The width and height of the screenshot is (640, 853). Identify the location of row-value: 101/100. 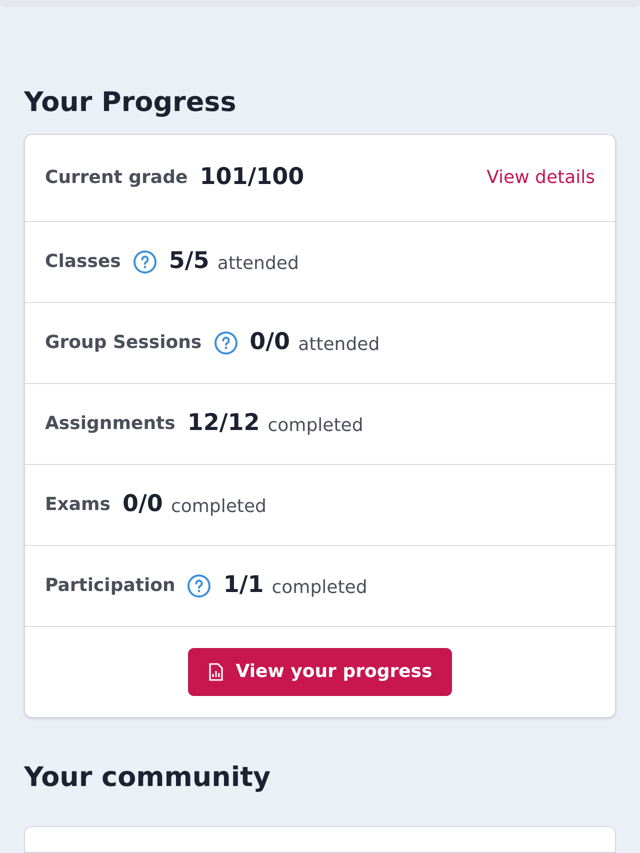
(252, 177).